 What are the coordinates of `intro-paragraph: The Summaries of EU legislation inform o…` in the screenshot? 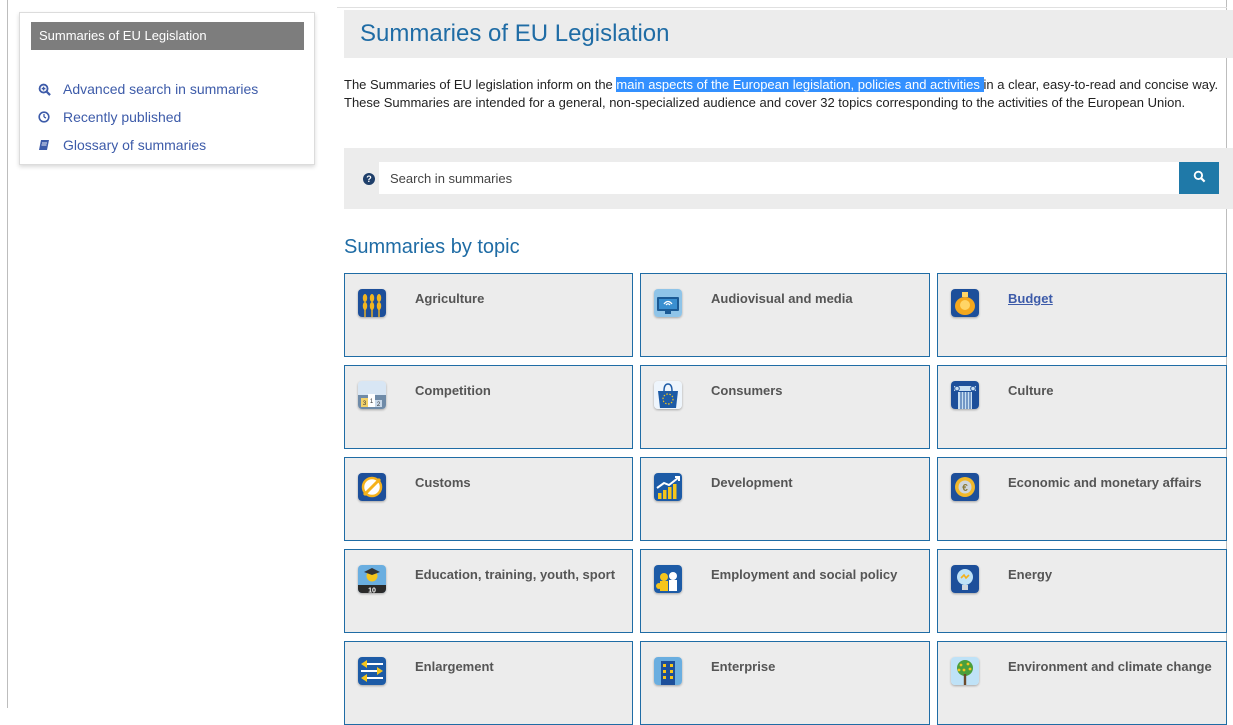 It's located at (784, 94).